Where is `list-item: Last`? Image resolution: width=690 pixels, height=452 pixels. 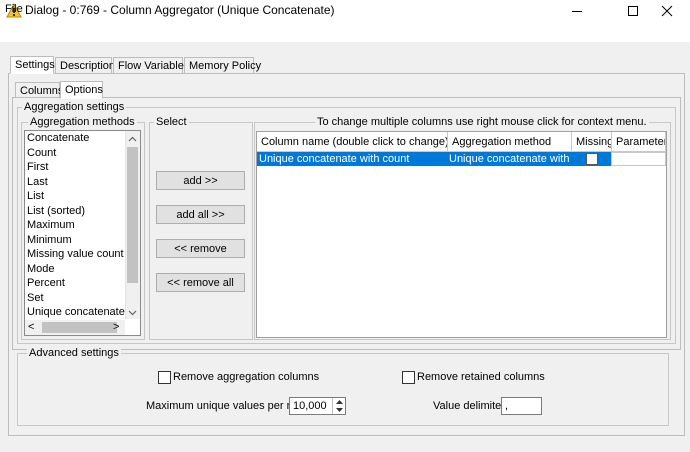
list-item: Last is located at coordinates (37, 182).